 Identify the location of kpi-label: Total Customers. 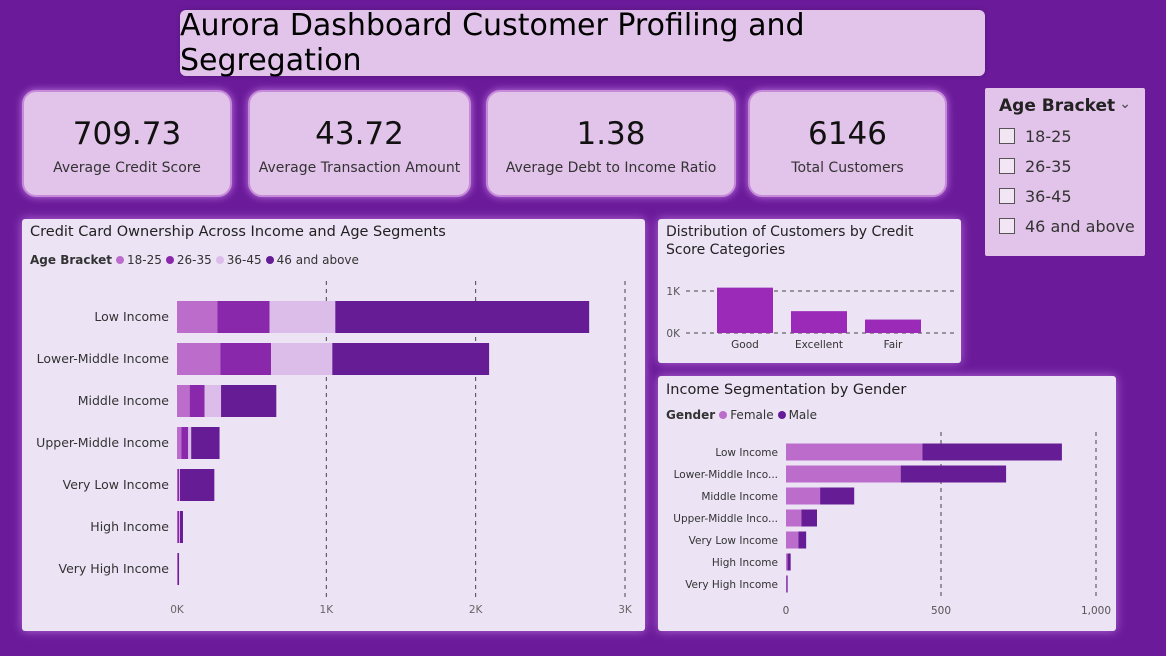
(847, 168).